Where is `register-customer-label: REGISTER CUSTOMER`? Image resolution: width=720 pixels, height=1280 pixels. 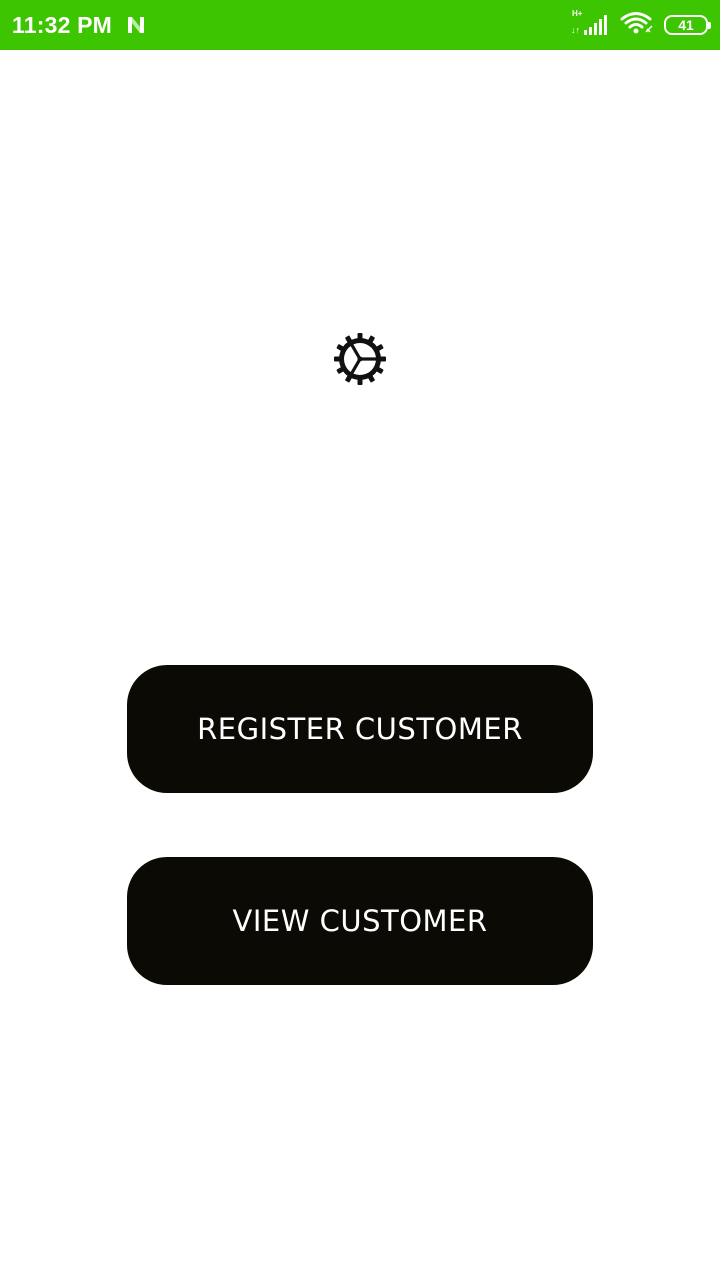
register-customer-label: REGISTER CUSTOMER is located at coordinates (360, 729).